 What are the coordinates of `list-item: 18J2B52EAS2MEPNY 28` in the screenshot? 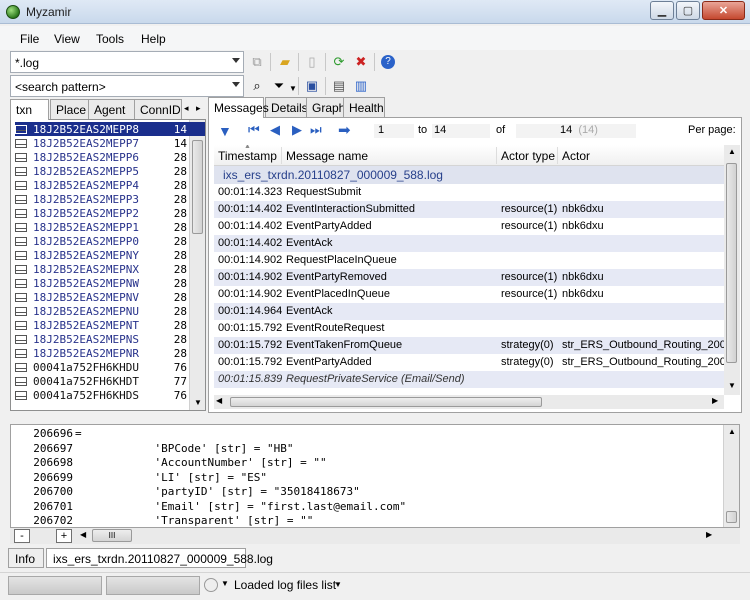 It's located at (110, 255).